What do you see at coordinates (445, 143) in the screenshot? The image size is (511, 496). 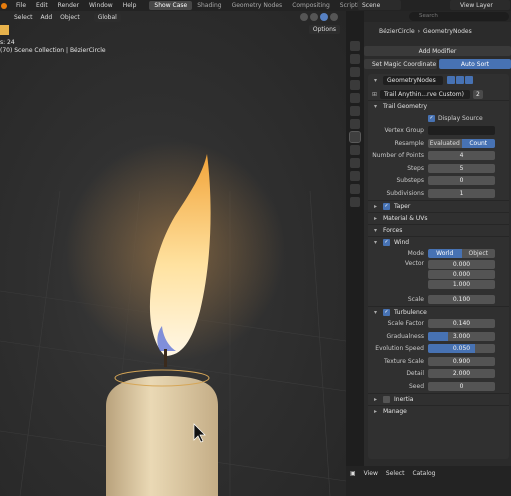 I see `resample-evaluated: Evaluated` at bounding box center [445, 143].